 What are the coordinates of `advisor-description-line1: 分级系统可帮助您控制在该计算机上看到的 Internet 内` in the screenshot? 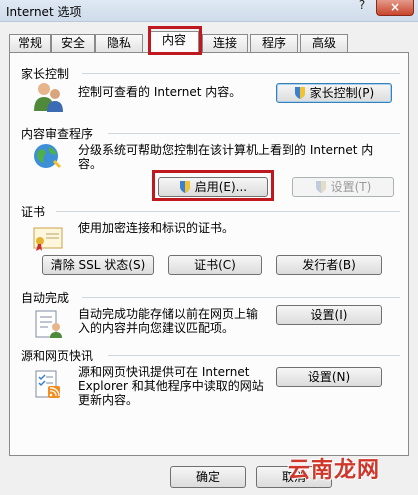 It's located at (226, 150).